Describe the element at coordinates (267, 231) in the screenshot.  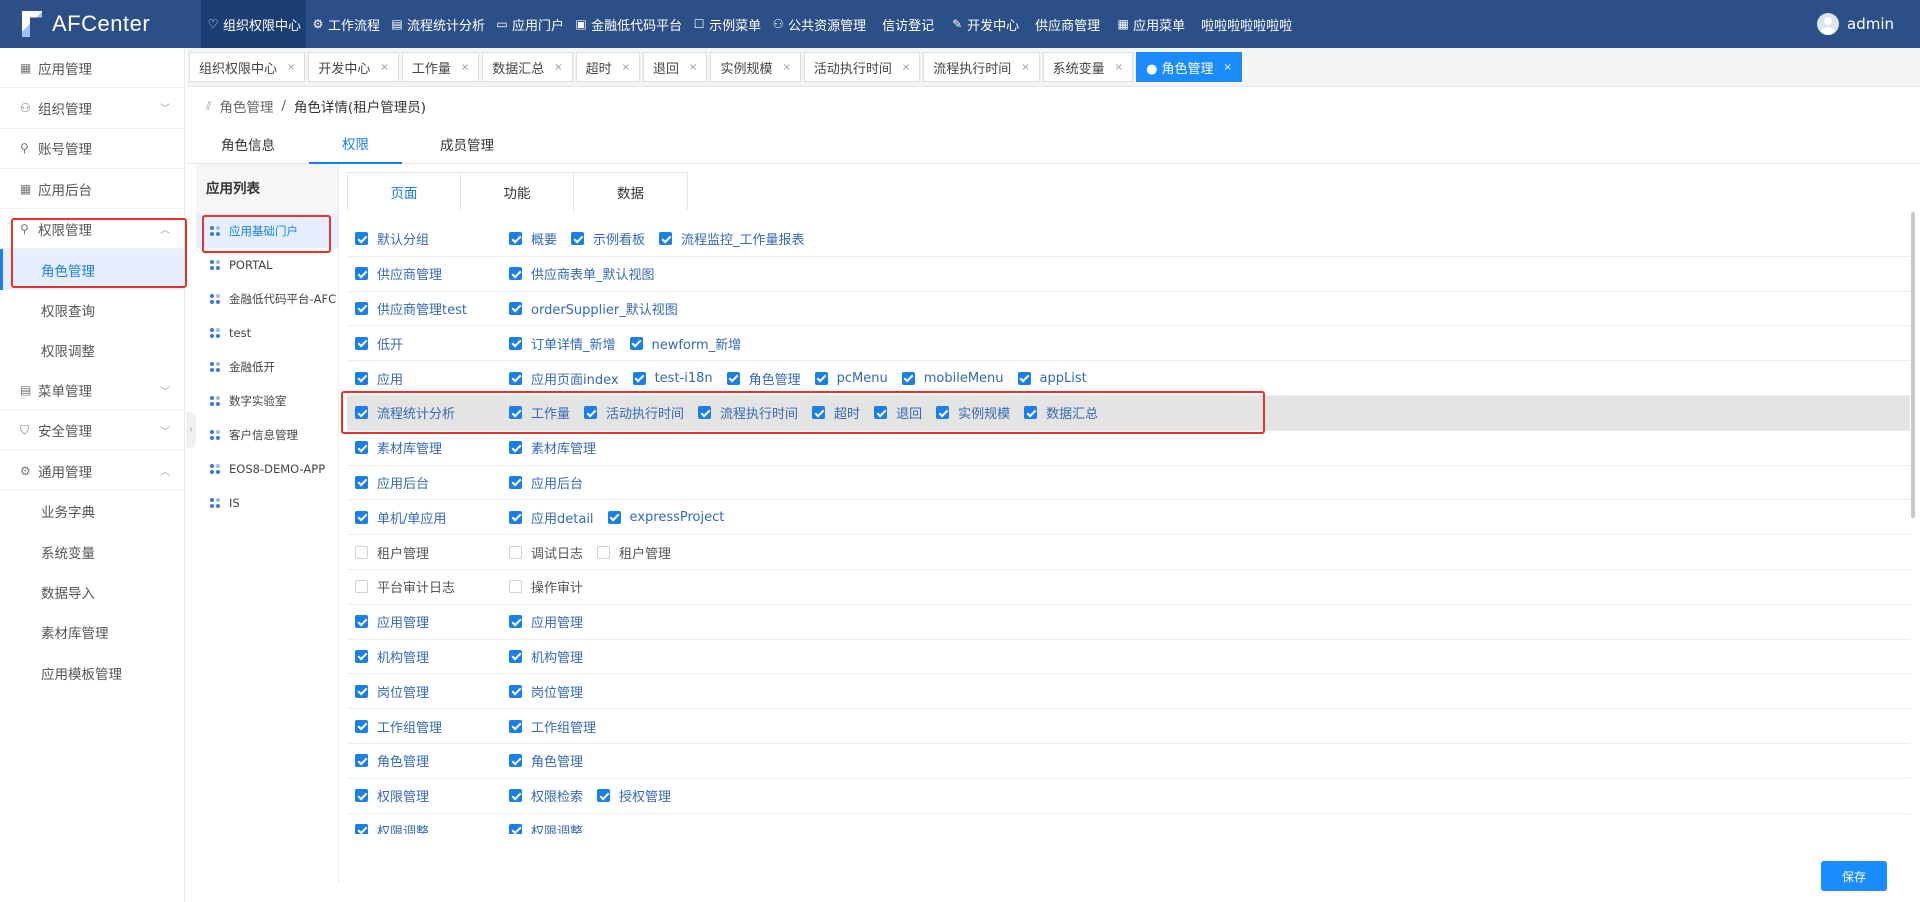
I see `app-list-item: 应用基础门户` at that location.